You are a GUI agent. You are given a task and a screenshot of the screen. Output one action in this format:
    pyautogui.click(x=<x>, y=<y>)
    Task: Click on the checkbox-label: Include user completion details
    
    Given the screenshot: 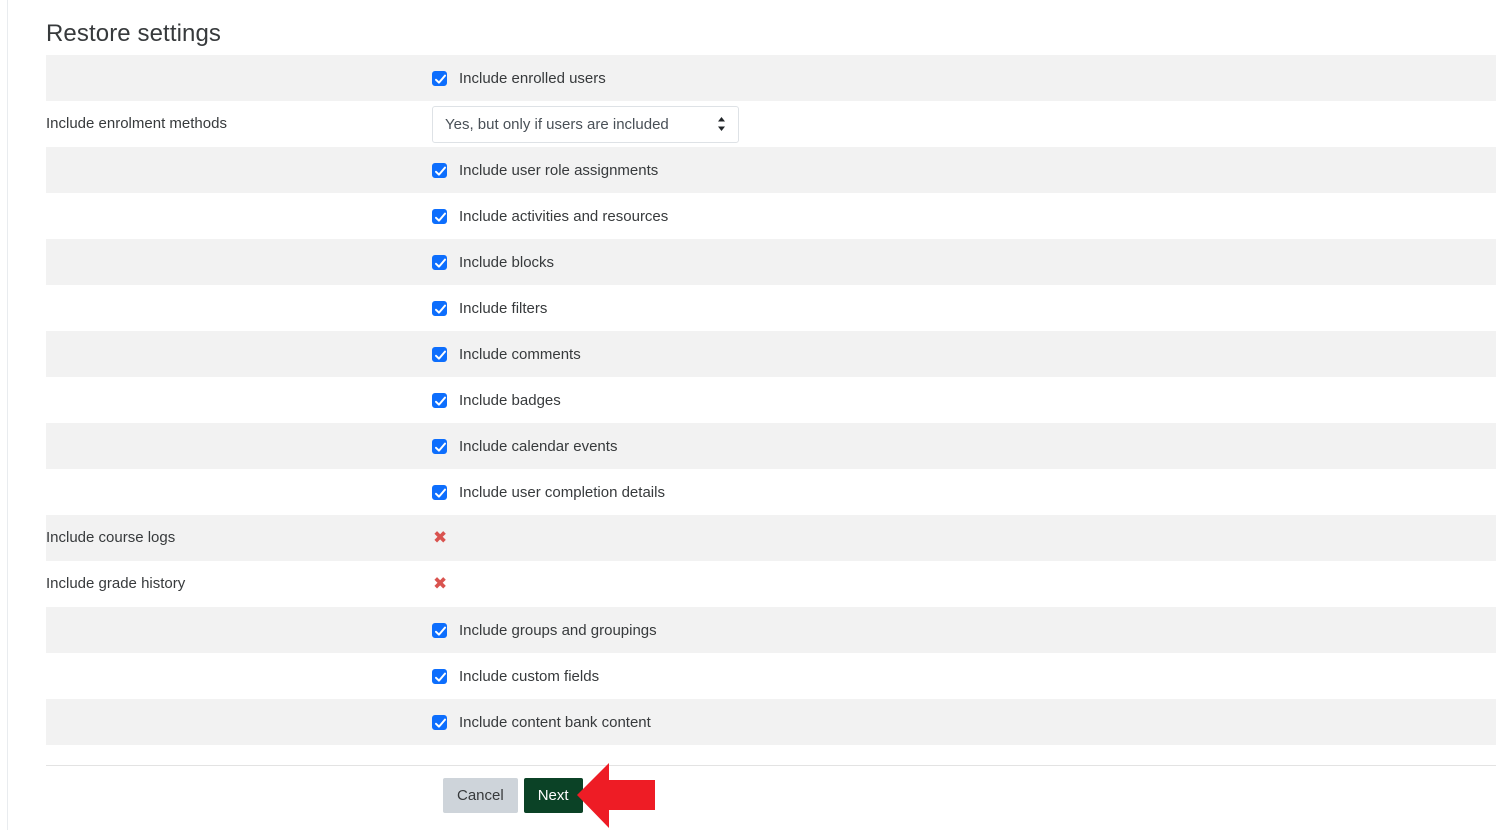 What is the action you would take?
    pyautogui.click(x=562, y=492)
    